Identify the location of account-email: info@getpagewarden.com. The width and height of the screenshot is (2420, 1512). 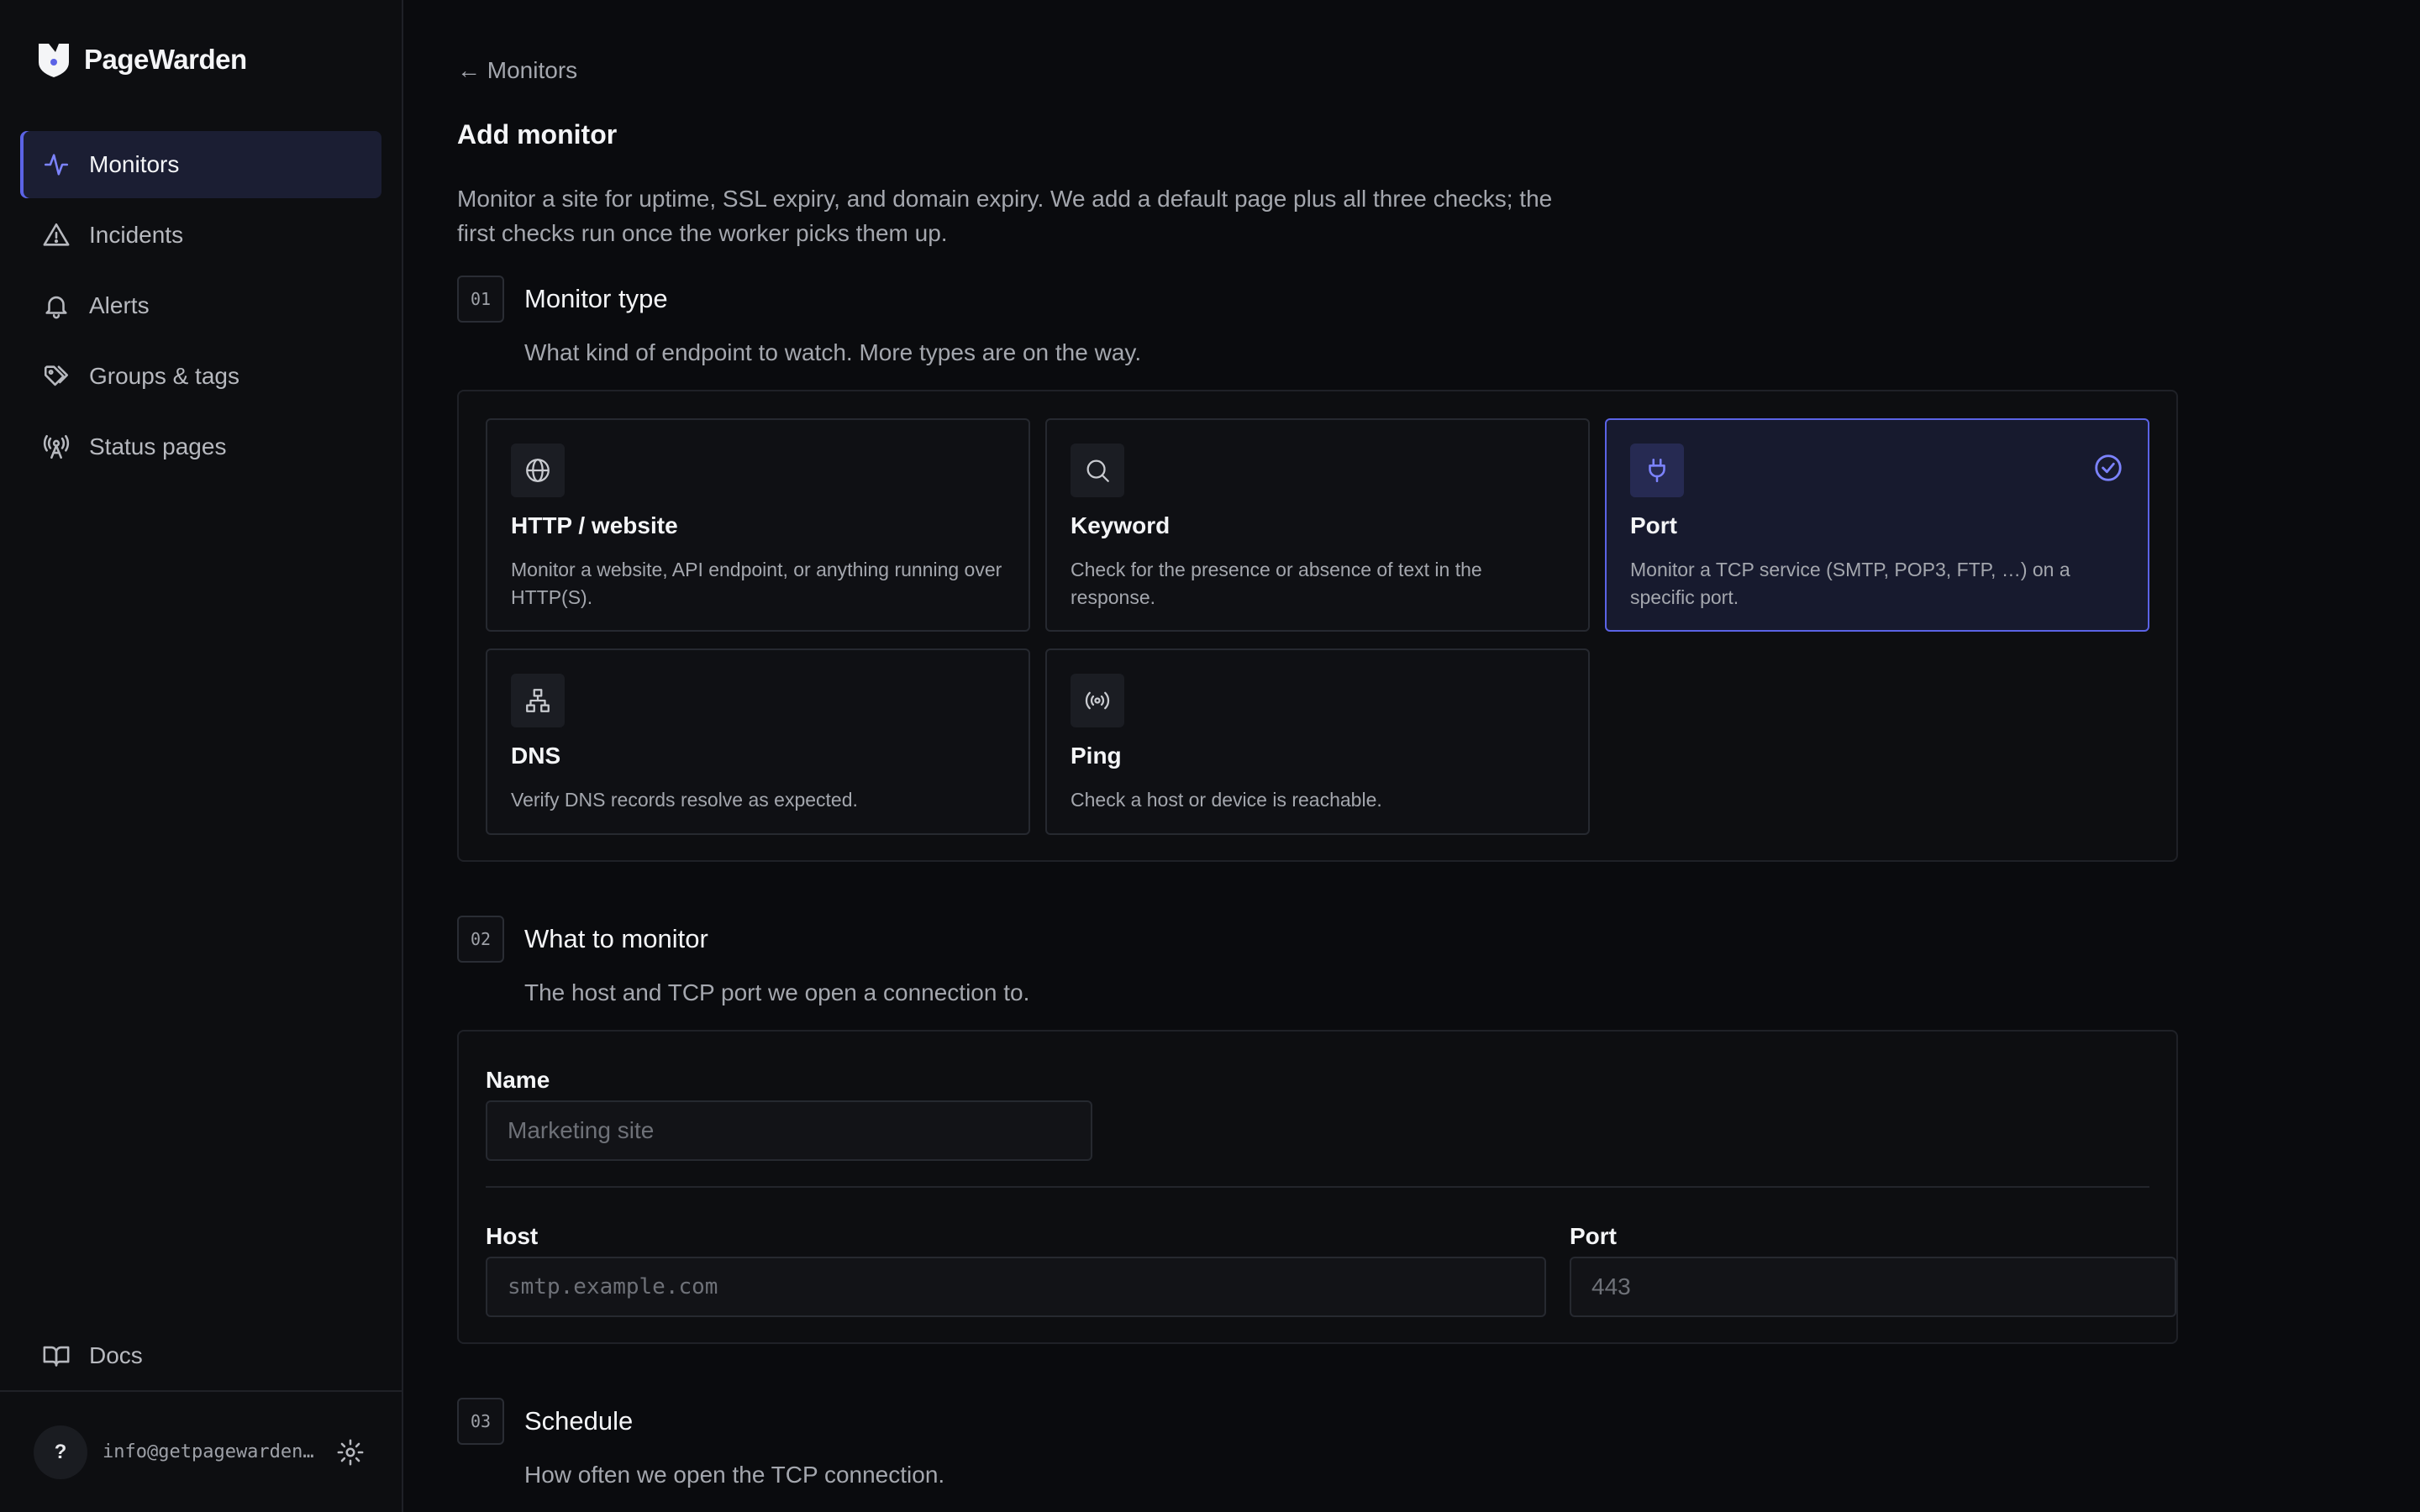
(212, 1451).